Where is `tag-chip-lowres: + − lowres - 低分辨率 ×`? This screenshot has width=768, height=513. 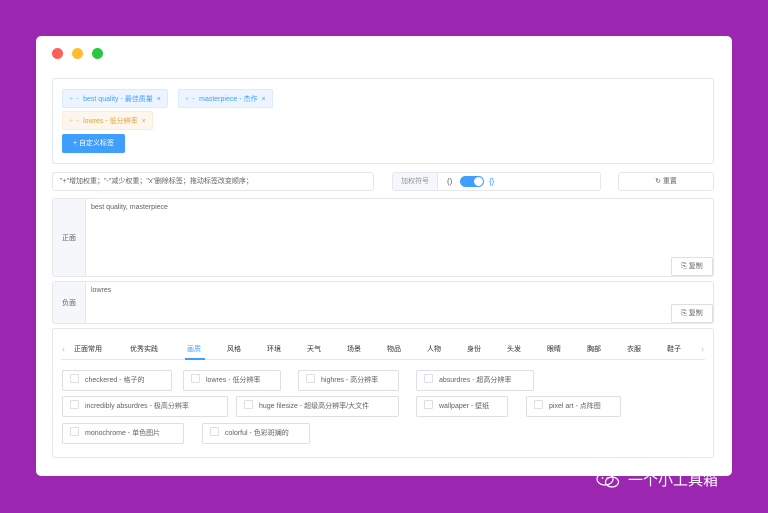
tag-chip-lowres: + − lowres - 低分辨率 × is located at coordinates (107, 120).